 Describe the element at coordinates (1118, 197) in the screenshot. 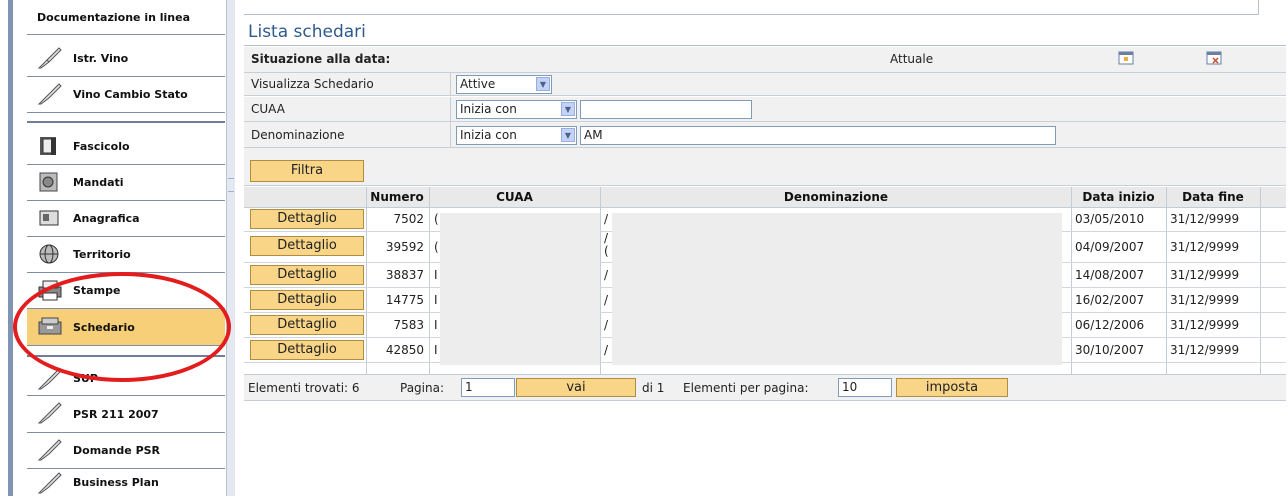

I see `header-data-inizio: Data inizio` at that location.